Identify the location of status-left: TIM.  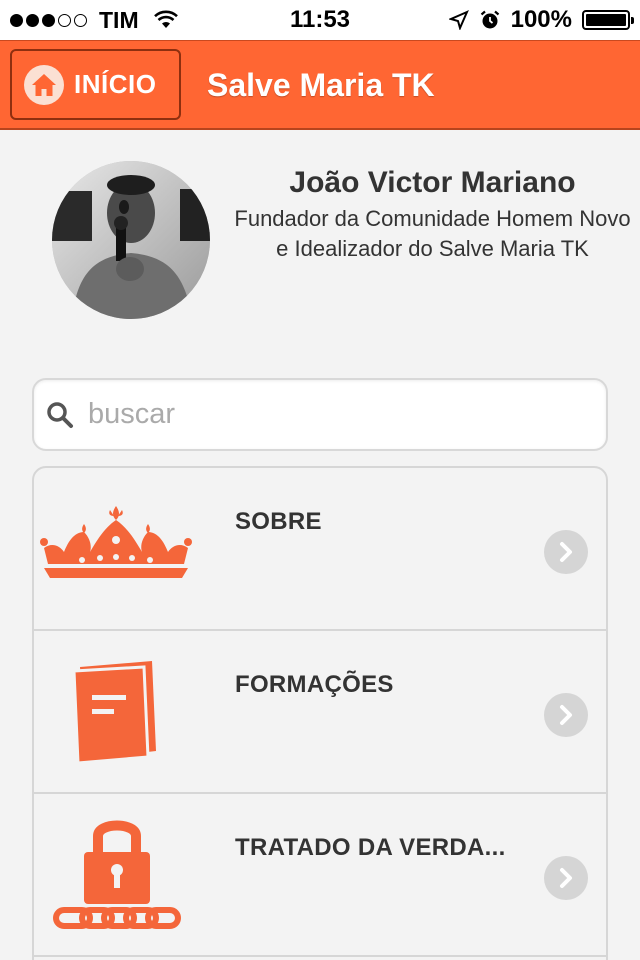
(229, 20).